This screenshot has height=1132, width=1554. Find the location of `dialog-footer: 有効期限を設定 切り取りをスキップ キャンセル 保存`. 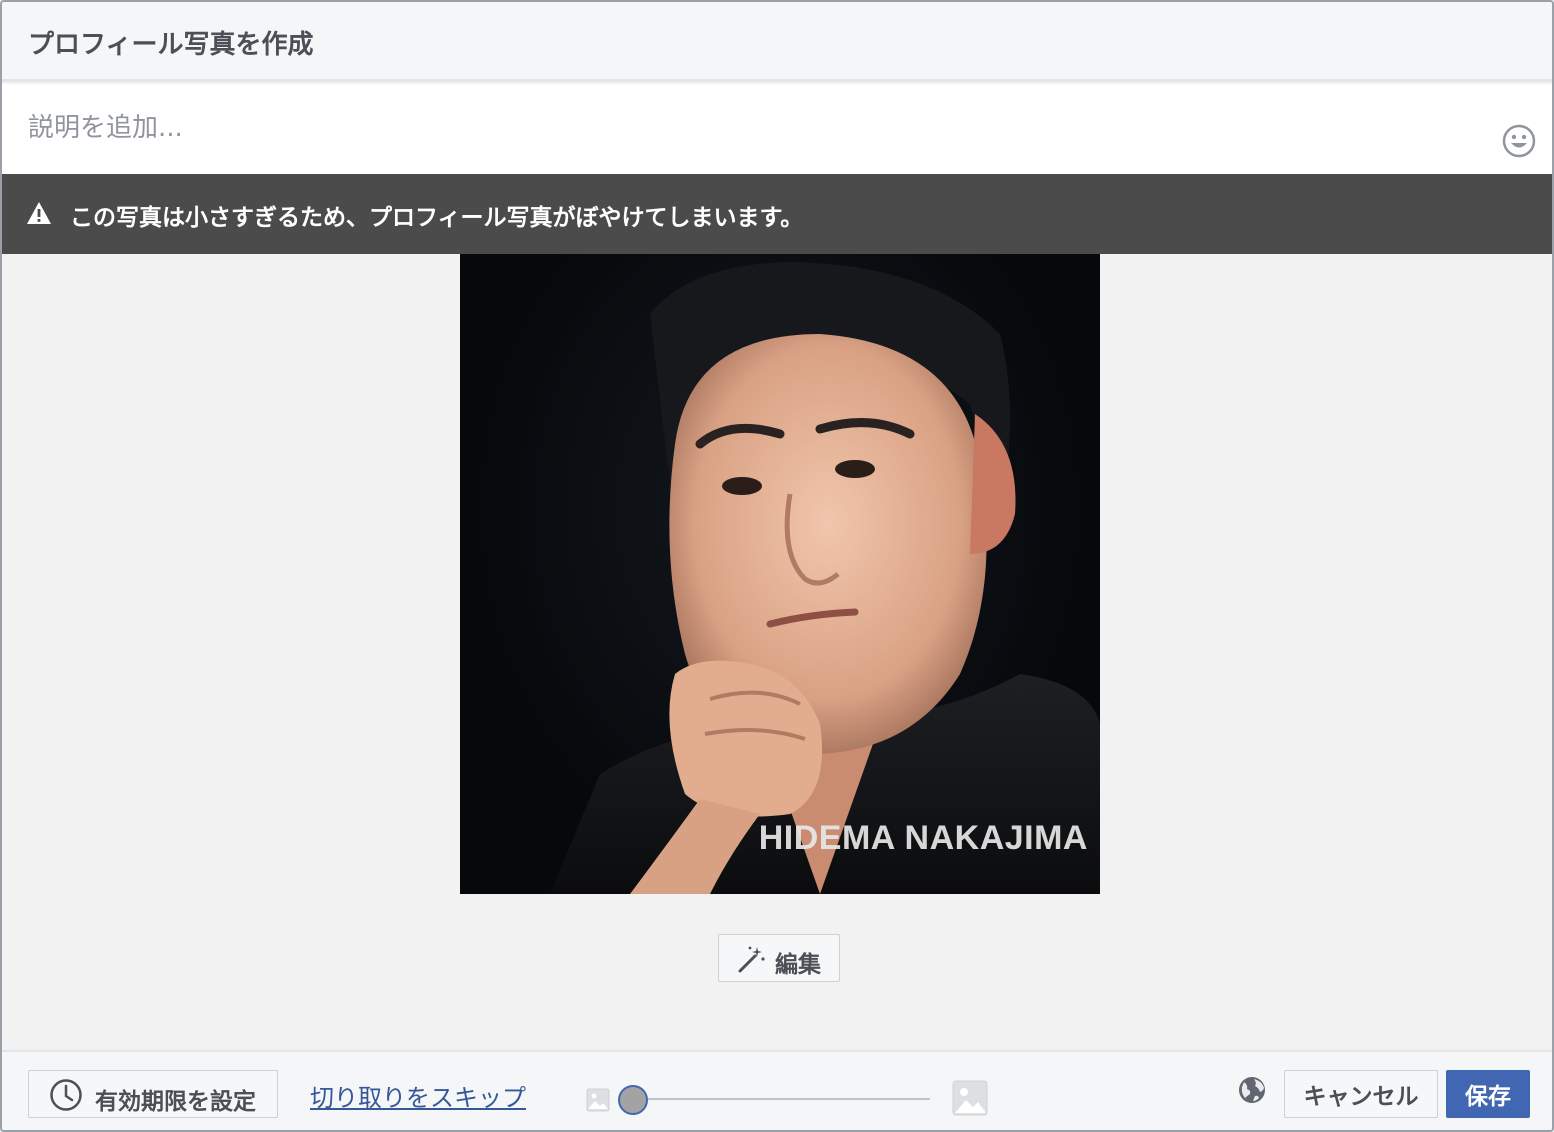

dialog-footer: 有効期限を設定 切り取りをスキップ キャンセル 保存 is located at coordinates (777, 1090).